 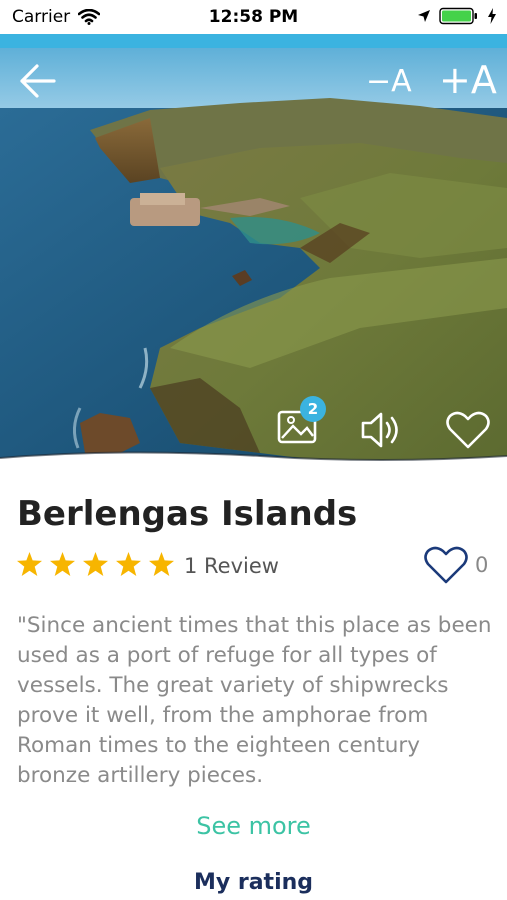 What do you see at coordinates (389, 81) in the screenshot?
I see `decrease-font-button: −A` at bounding box center [389, 81].